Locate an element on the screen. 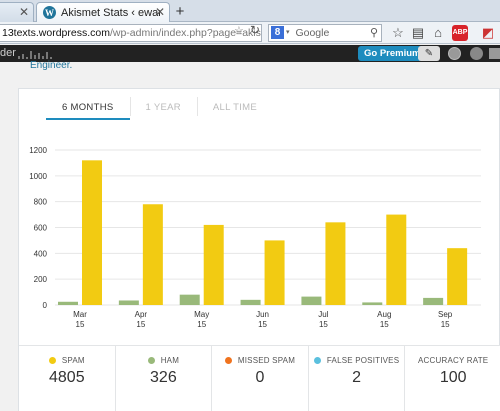  stat-label: SPAM is located at coordinates (73, 360).